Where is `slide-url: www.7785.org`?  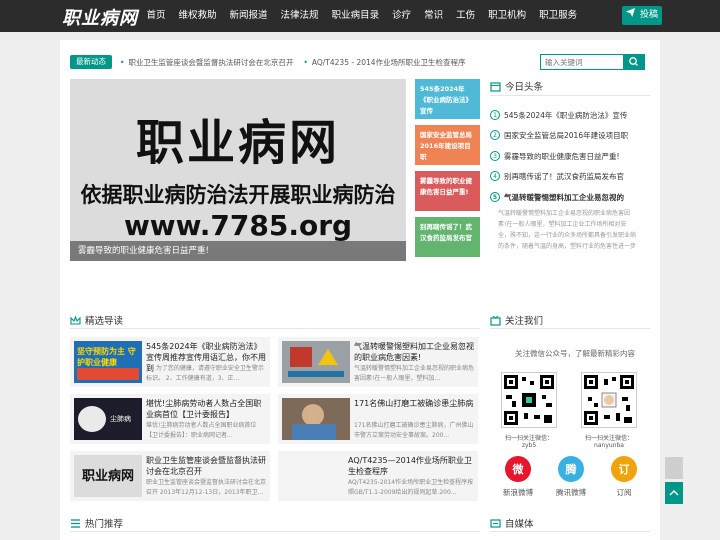
slide-url: www.7785.org is located at coordinates (238, 225).